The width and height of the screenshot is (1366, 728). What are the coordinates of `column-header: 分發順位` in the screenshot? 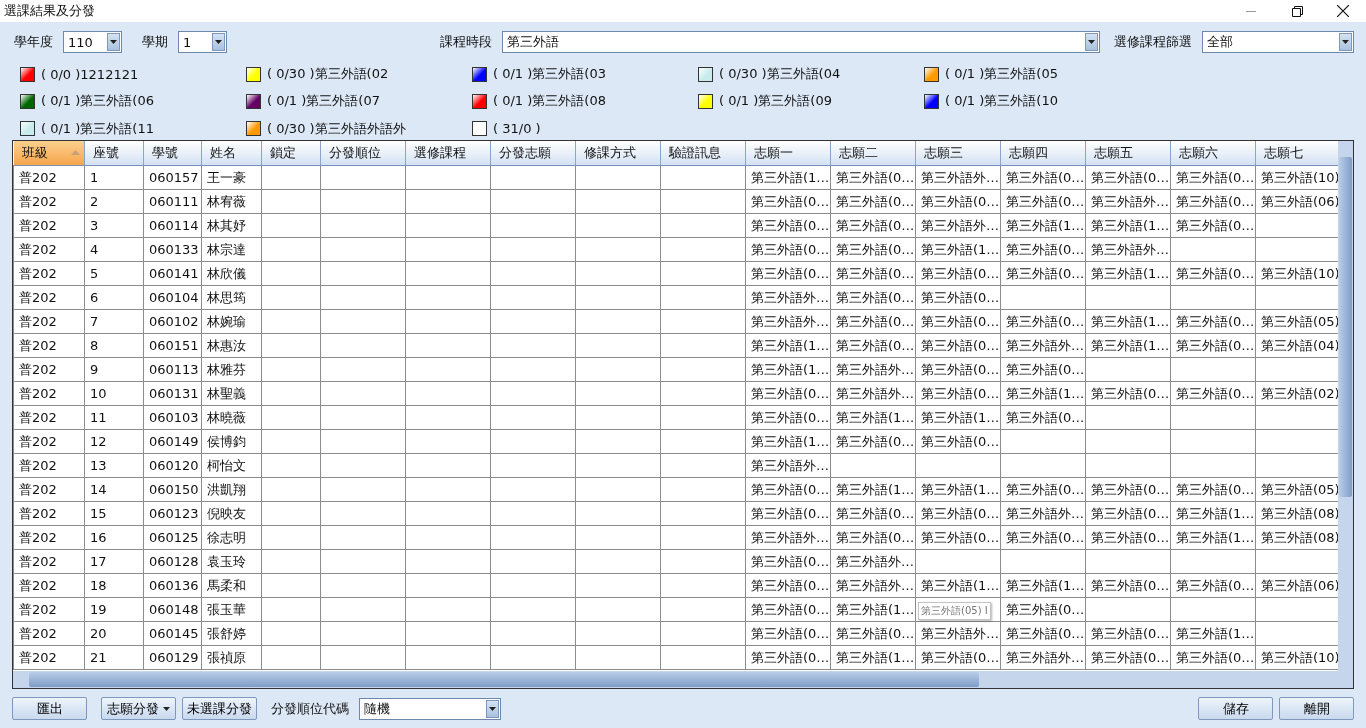 It's located at (363, 153).